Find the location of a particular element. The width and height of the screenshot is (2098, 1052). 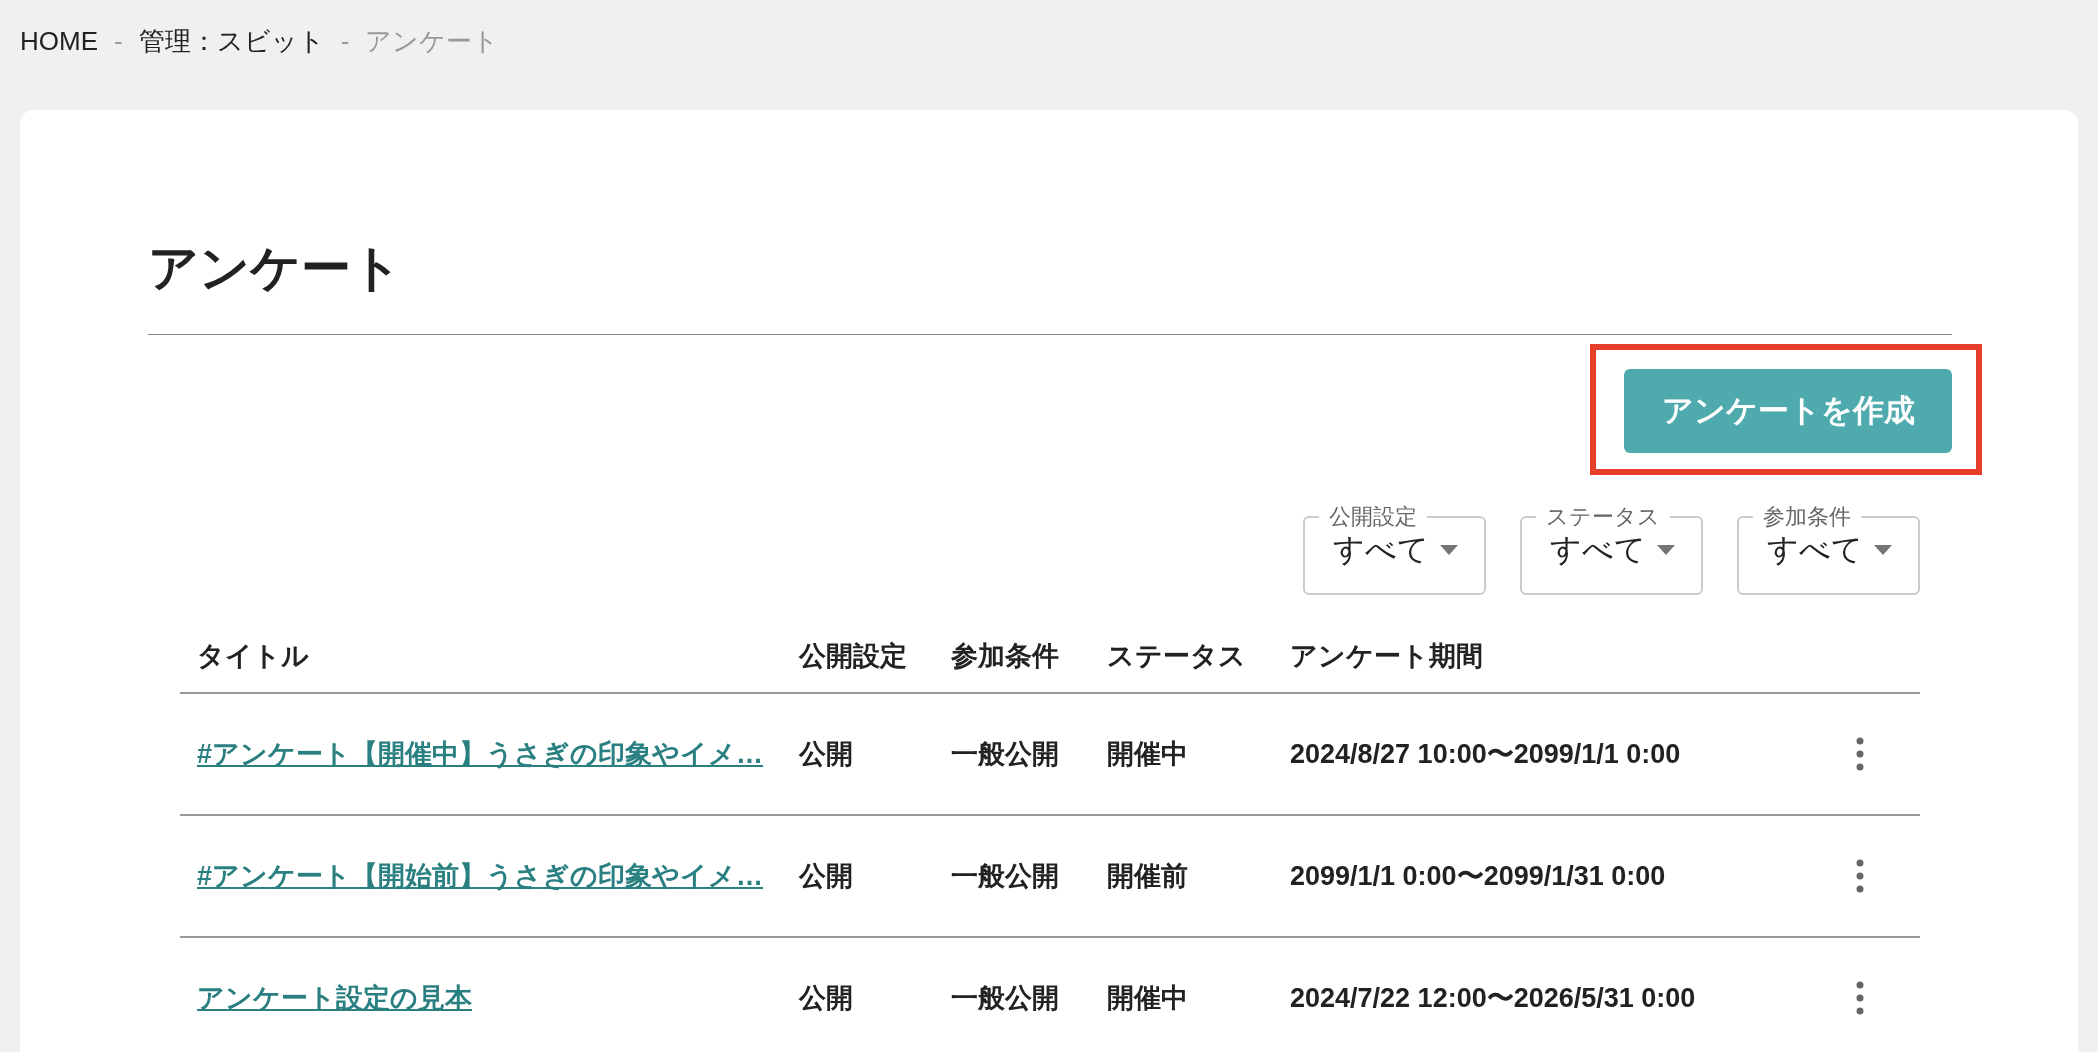

column-header: アンケート期間 is located at coordinates (1386, 657).